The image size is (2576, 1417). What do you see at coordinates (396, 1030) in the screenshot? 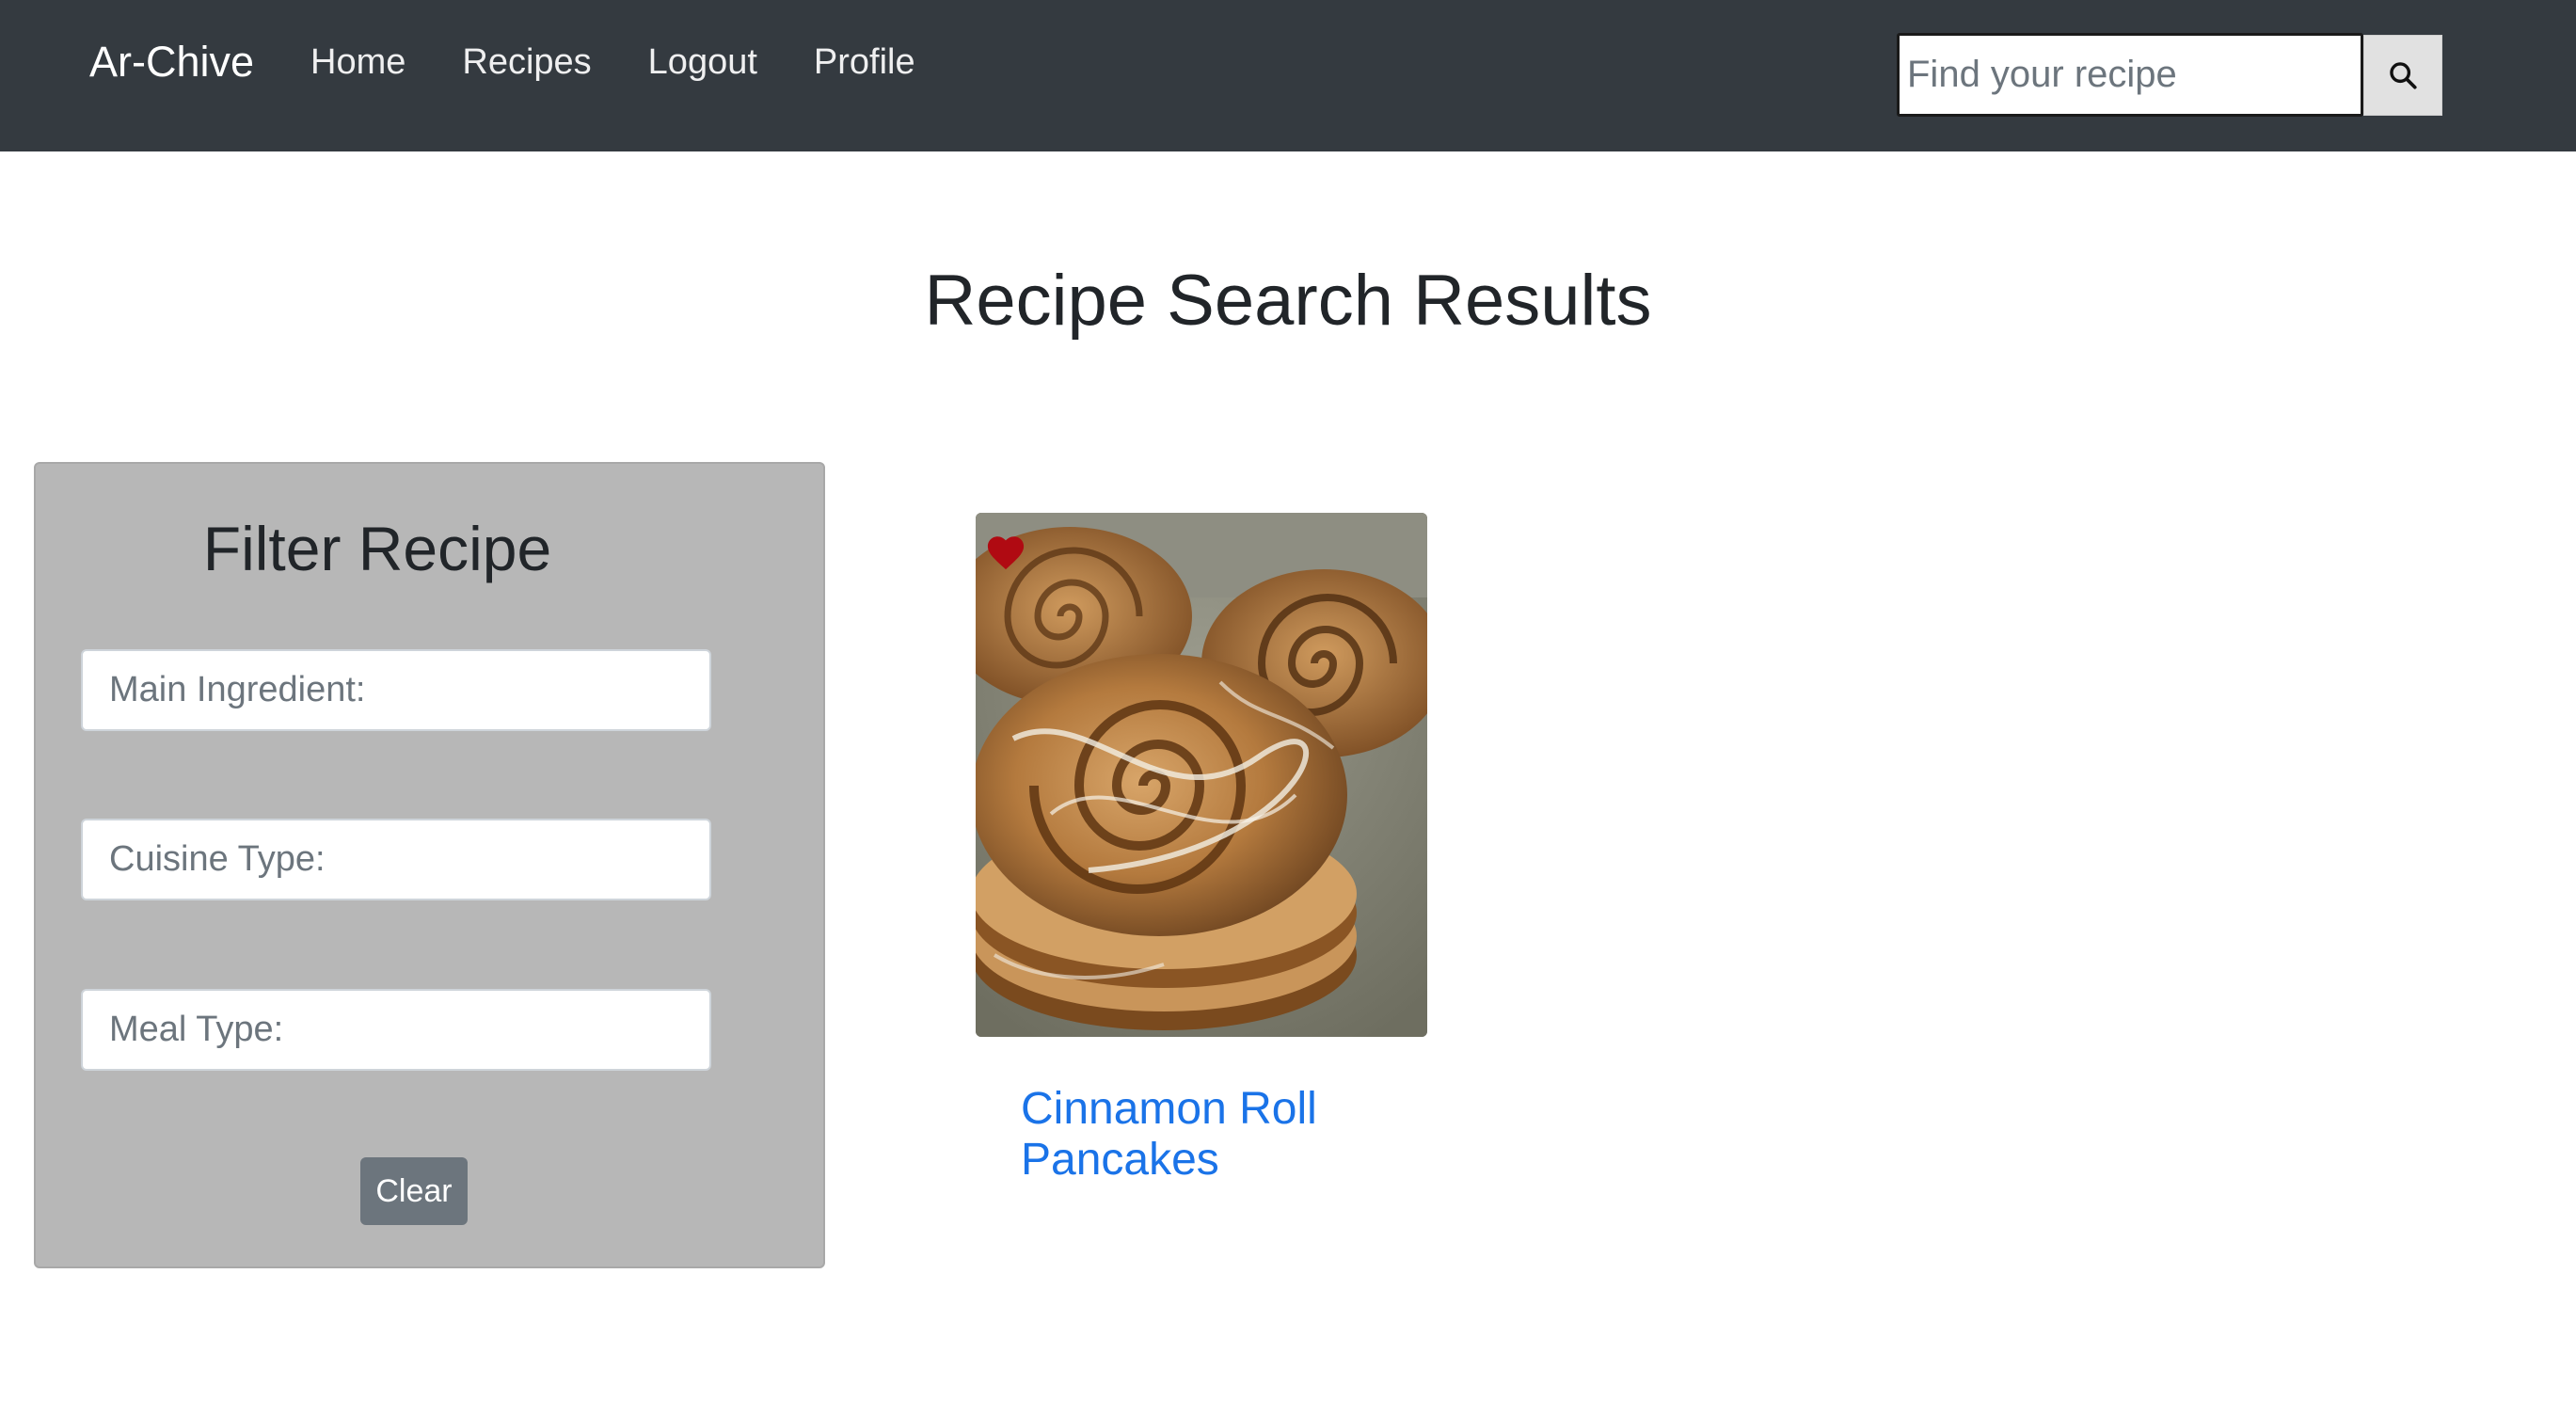
I see `meal-type-field` at bounding box center [396, 1030].